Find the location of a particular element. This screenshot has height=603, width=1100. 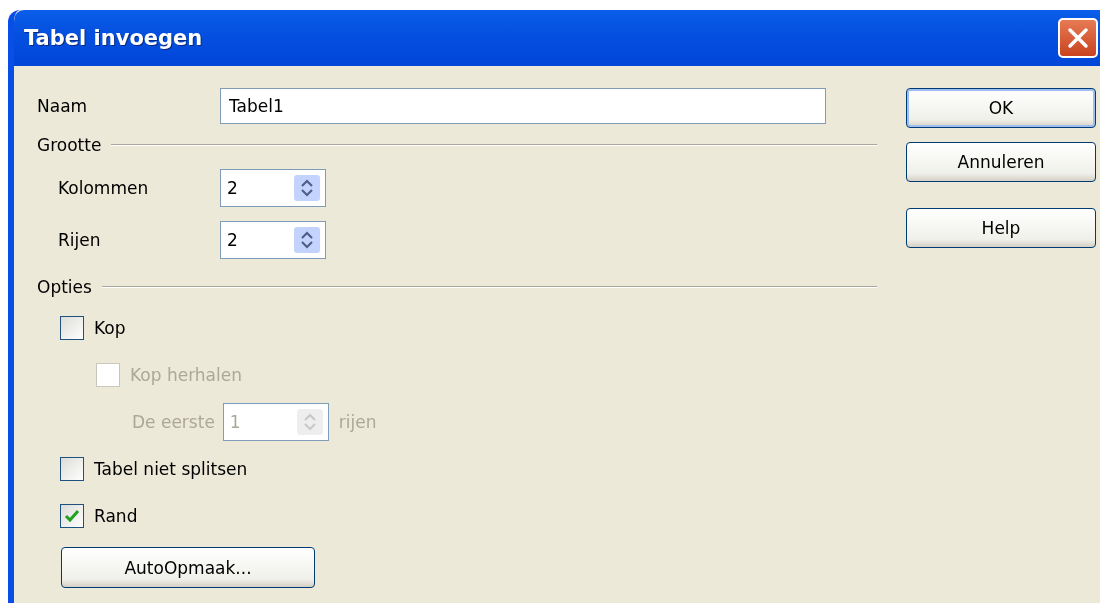

size-heading: Grootte is located at coordinates (69, 145).